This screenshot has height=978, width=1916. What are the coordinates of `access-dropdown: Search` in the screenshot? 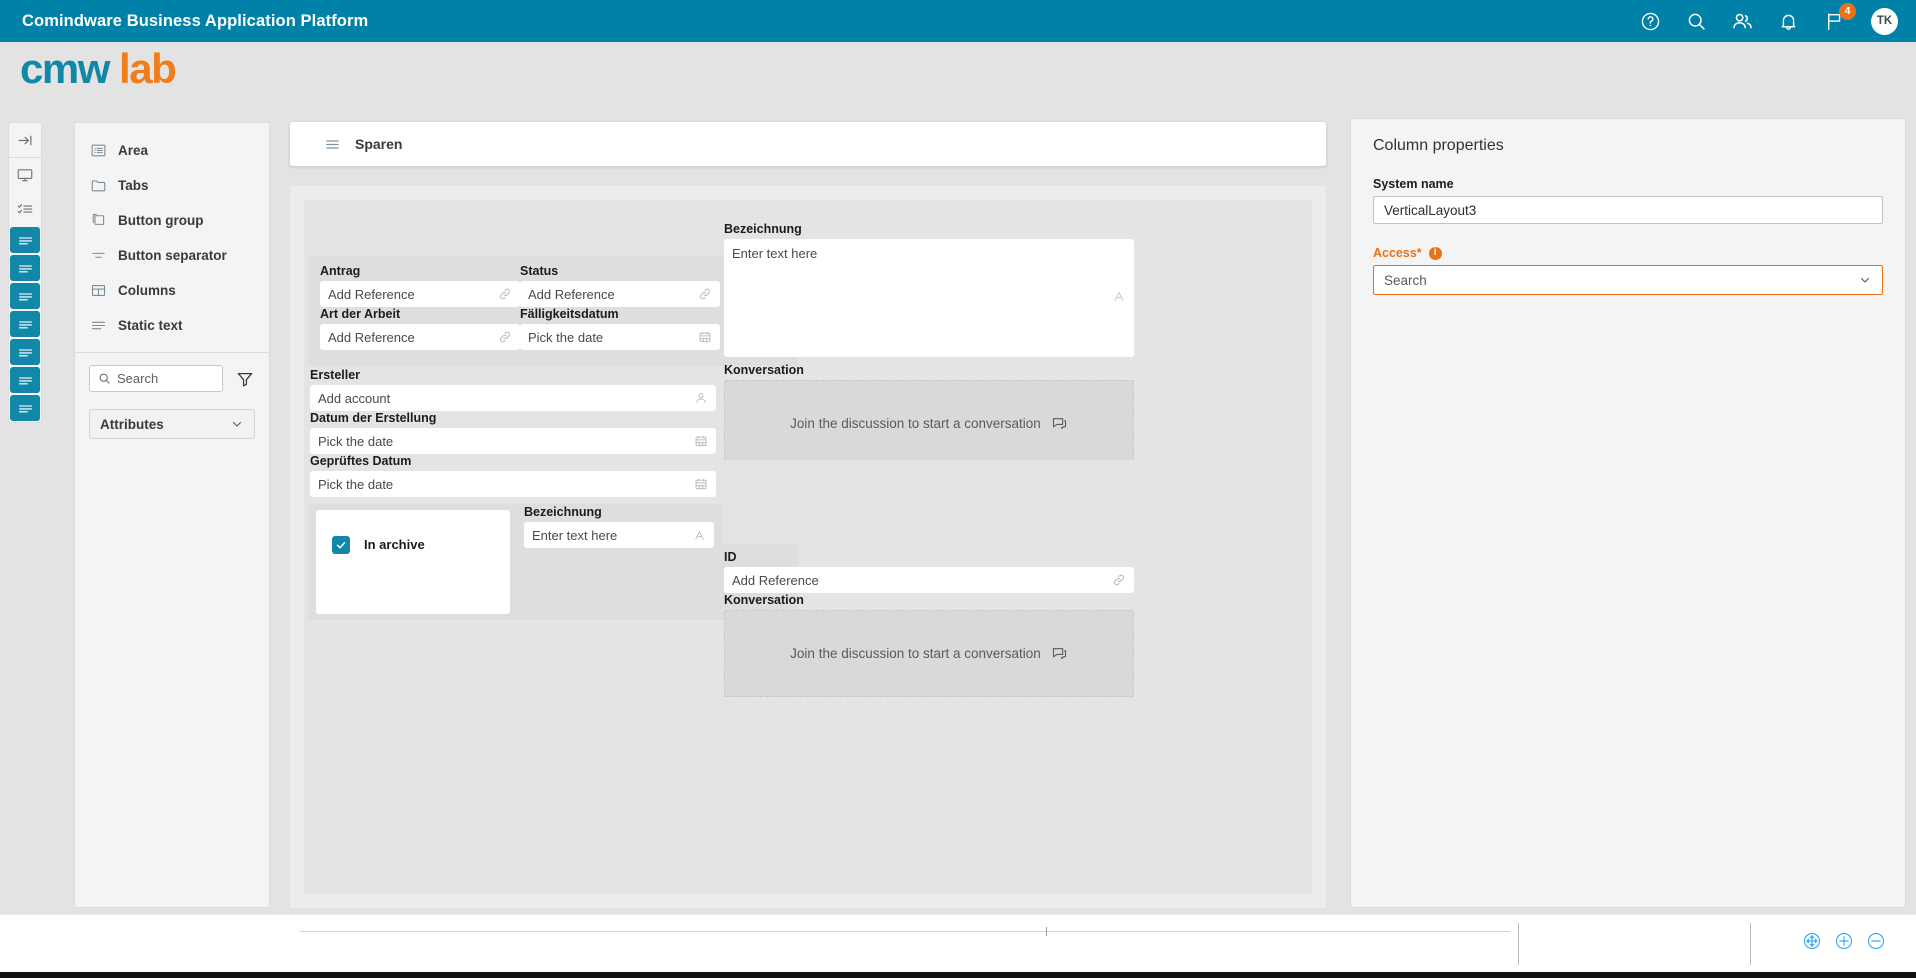 It's located at (1628, 280).